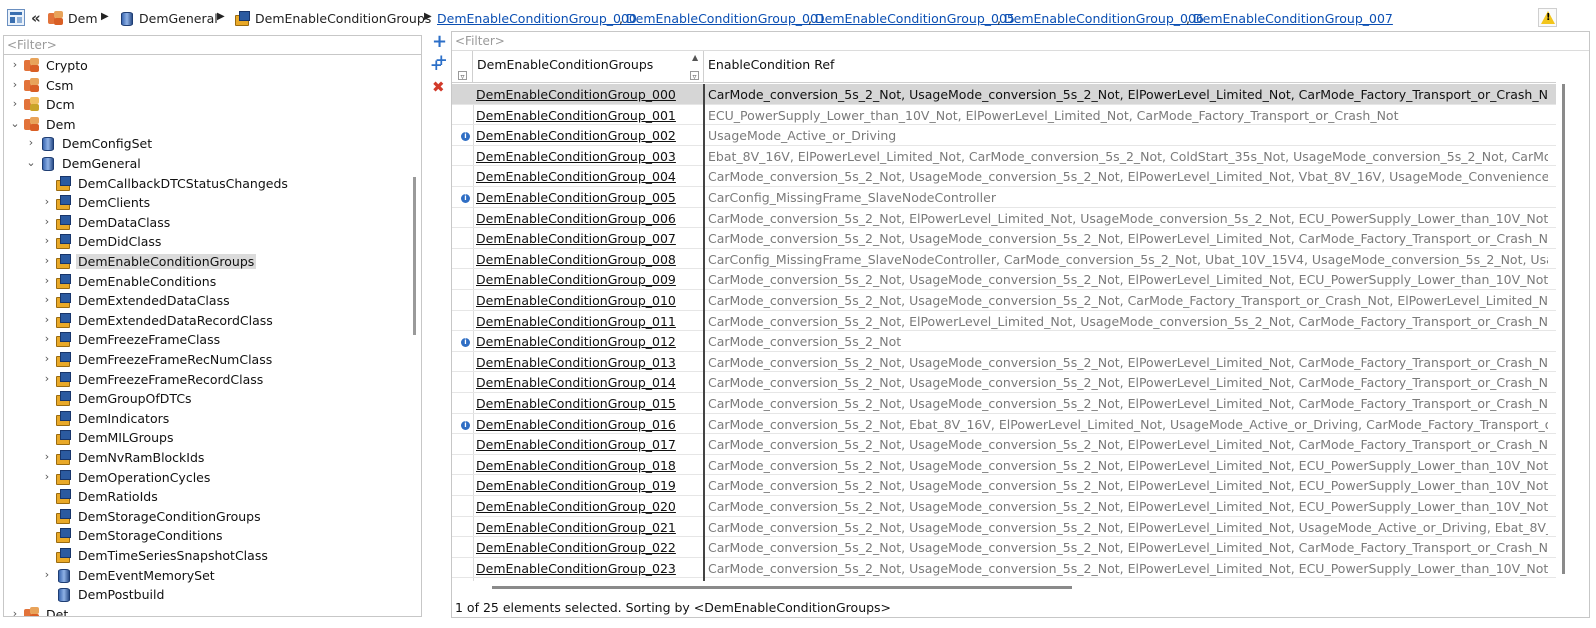  What do you see at coordinates (588, 341) in the screenshot?
I see `group-name-link: DemEnableConditionGroup_012` at bounding box center [588, 341].